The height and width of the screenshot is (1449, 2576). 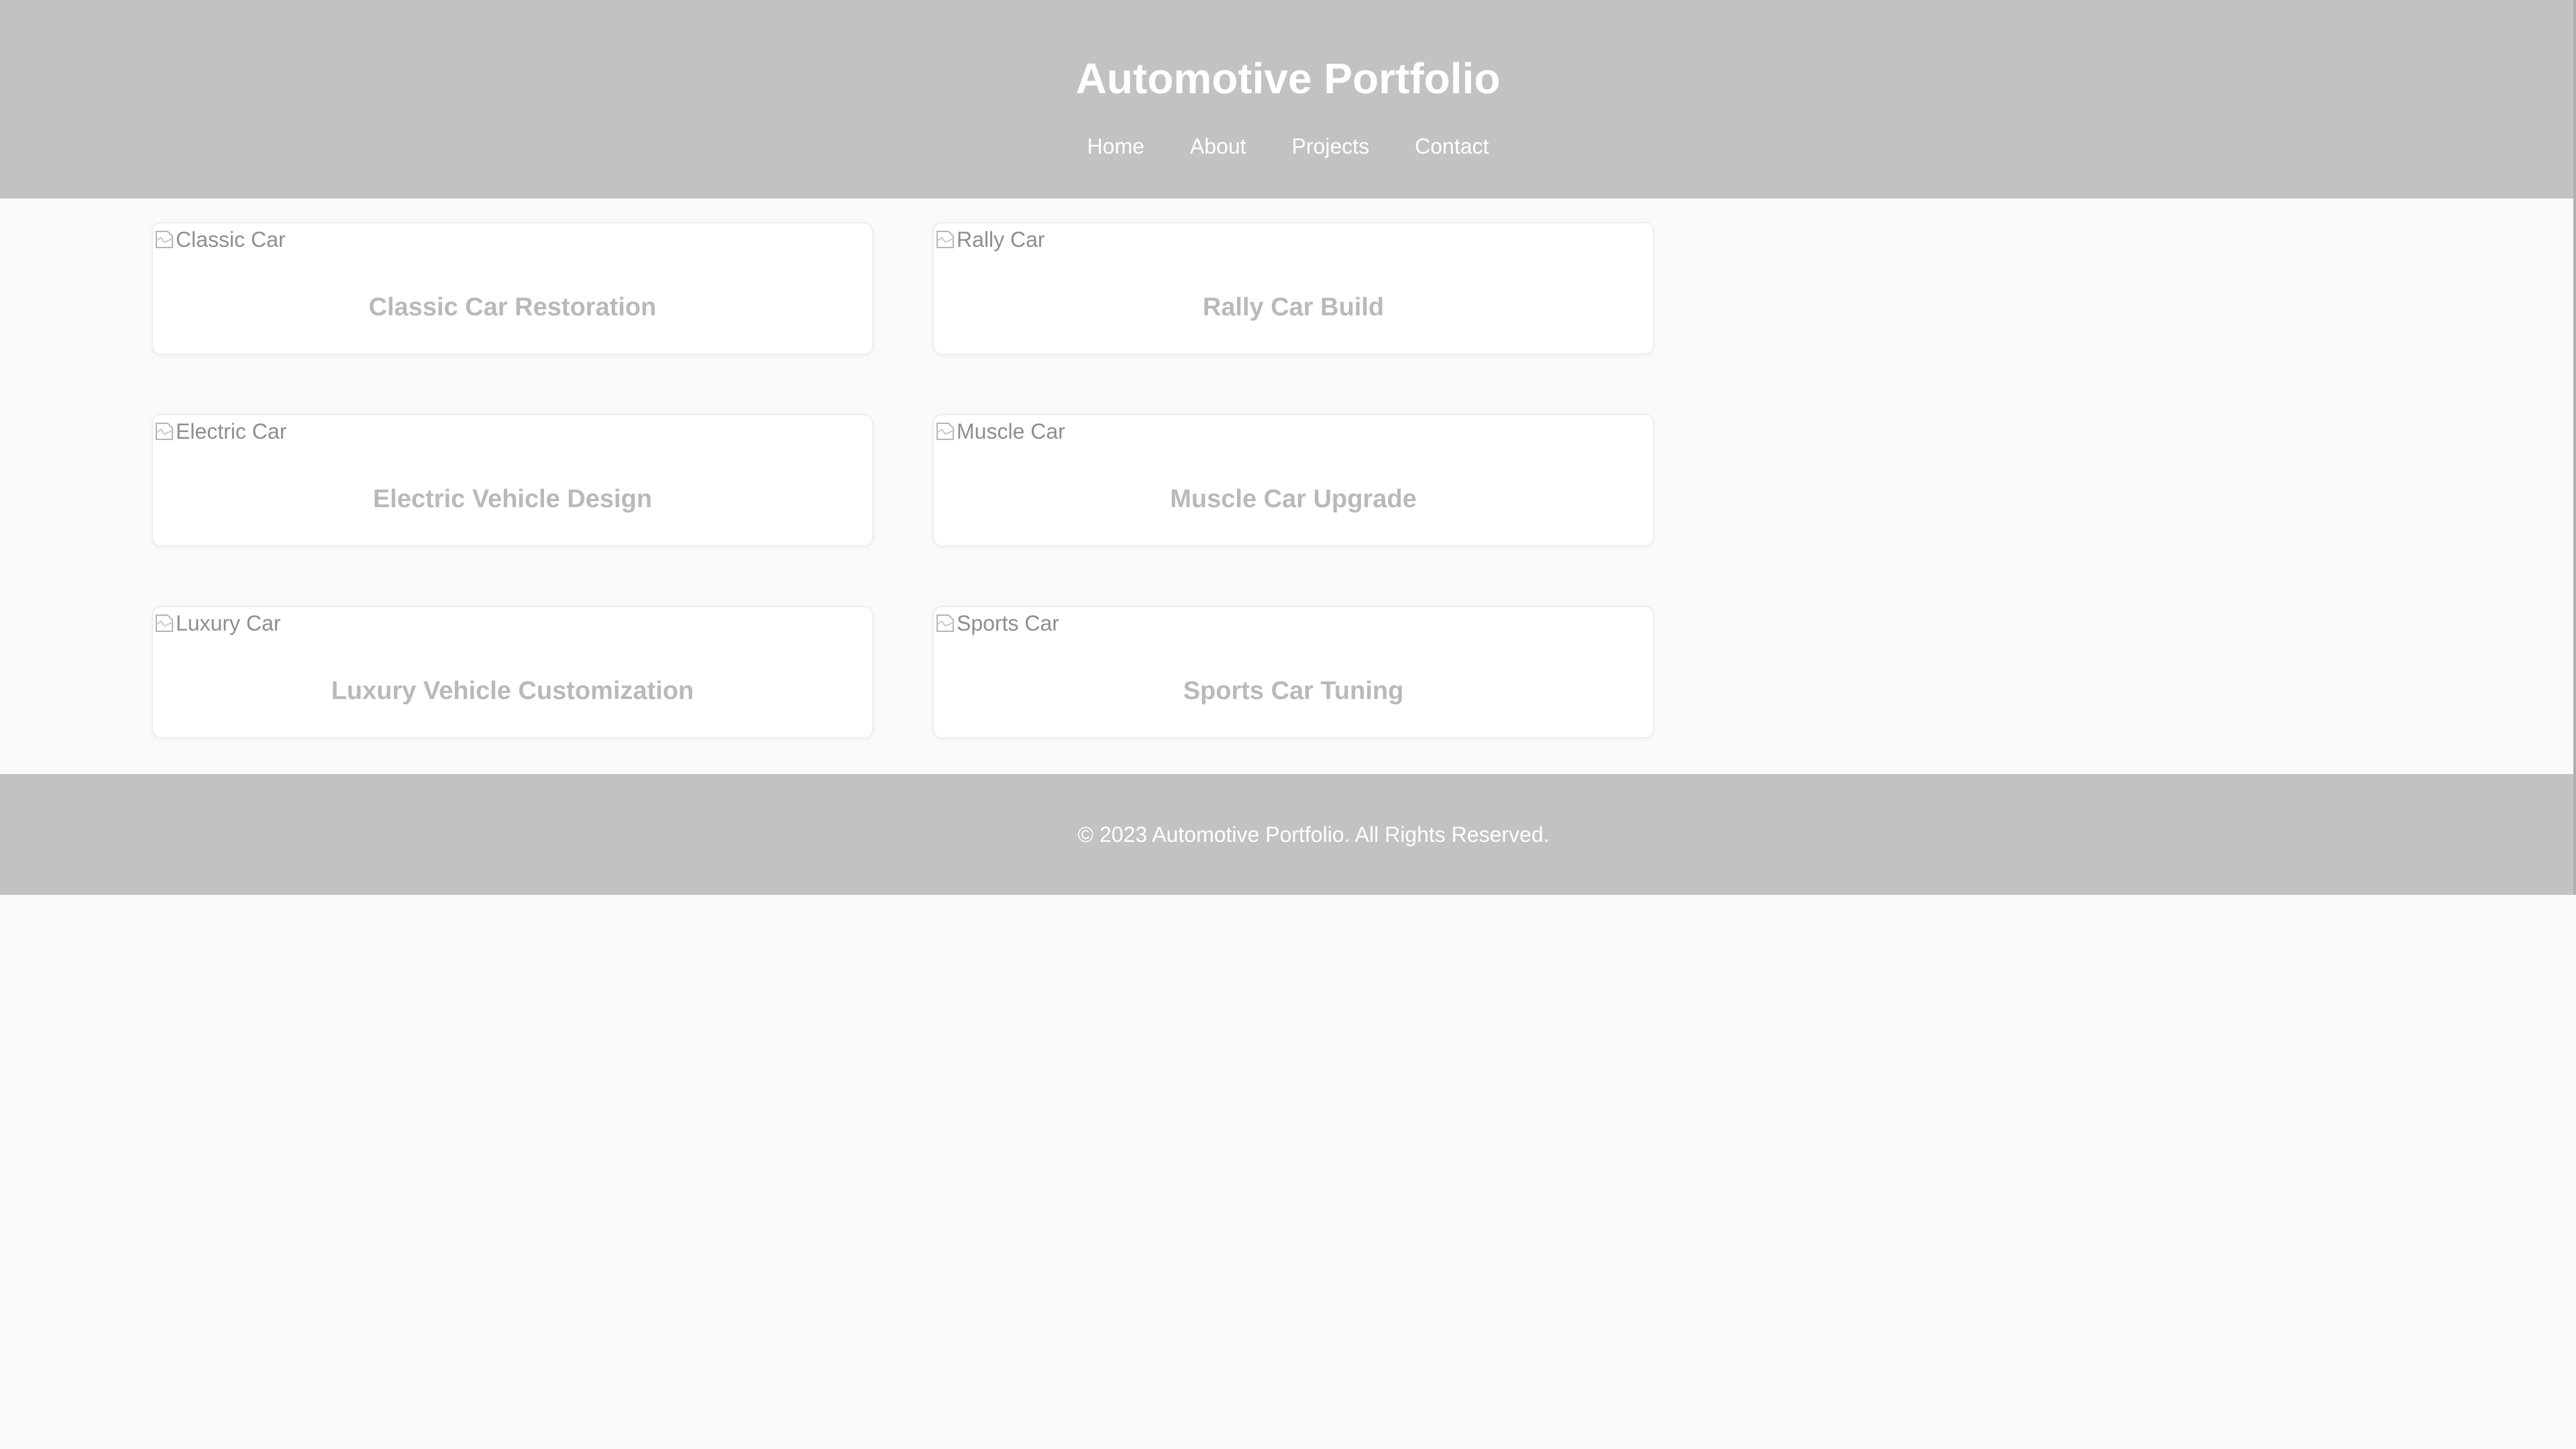 I want to click on project-card-muscle: Muscle Car Muscle Car Upgrade, so click(x=1293, y=480).